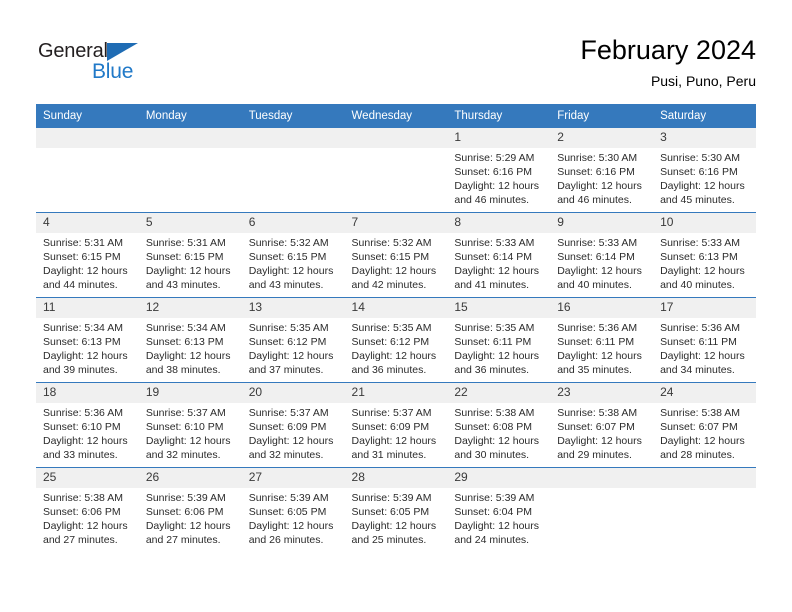 The image size is (792, 612). Describe the element at coordinates (499, 116) in the screenshot. I see `weekday-header-thursday: Thursday` at that location.